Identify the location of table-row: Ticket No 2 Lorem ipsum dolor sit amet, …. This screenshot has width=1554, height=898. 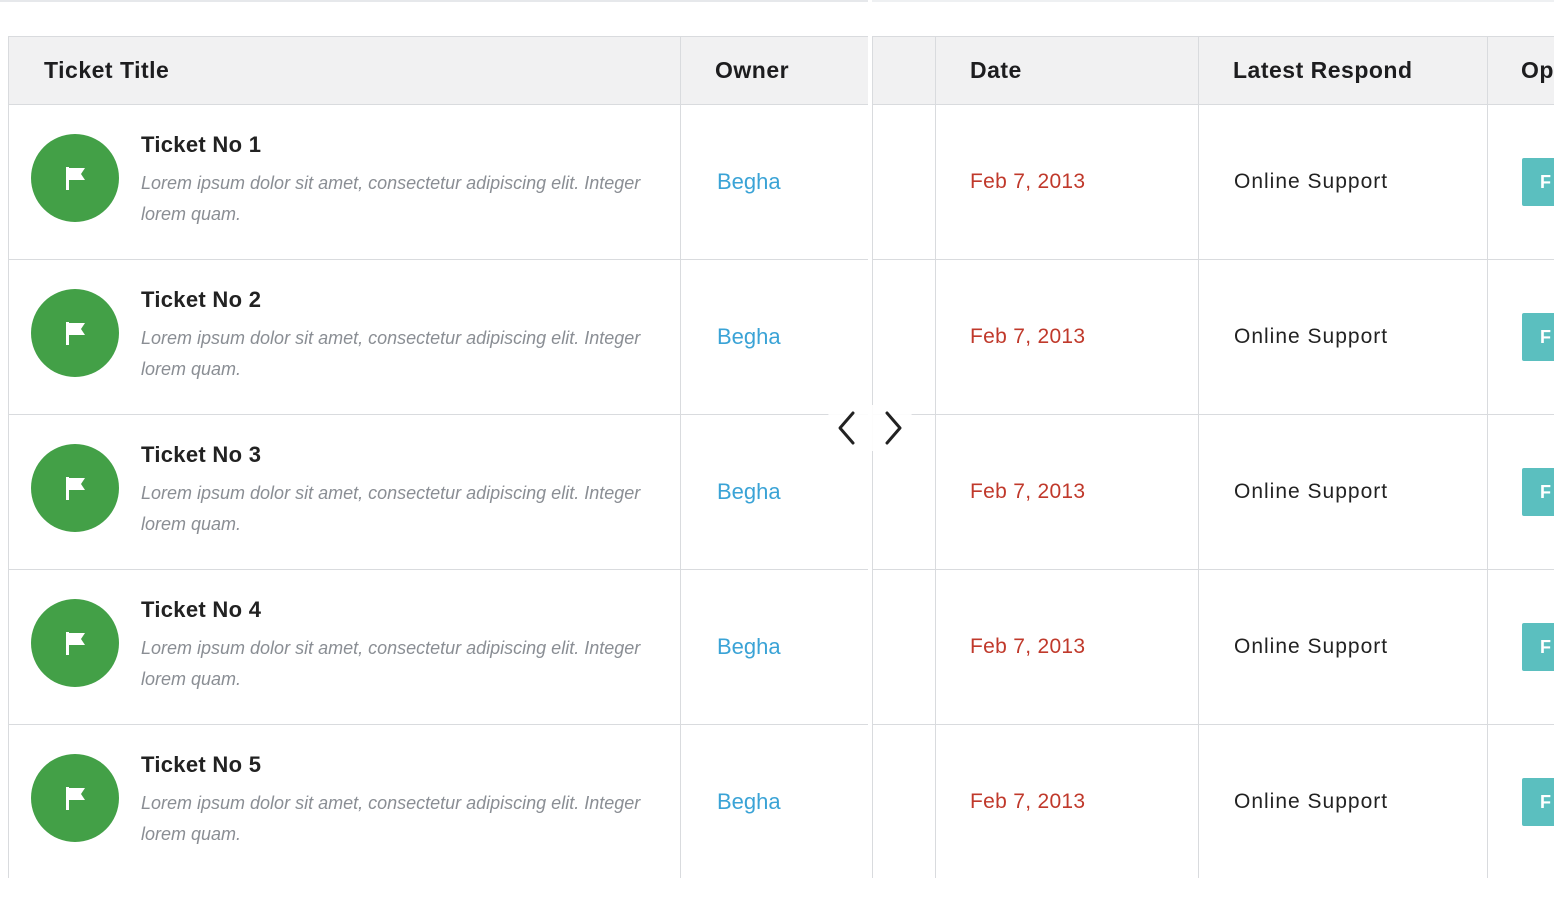
(438, 337).